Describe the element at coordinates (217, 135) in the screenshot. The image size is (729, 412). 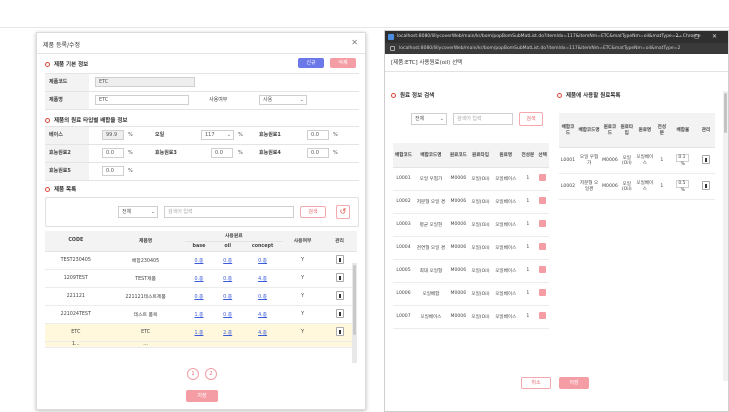
I see `oil-select: 117 ⌄` at that location.